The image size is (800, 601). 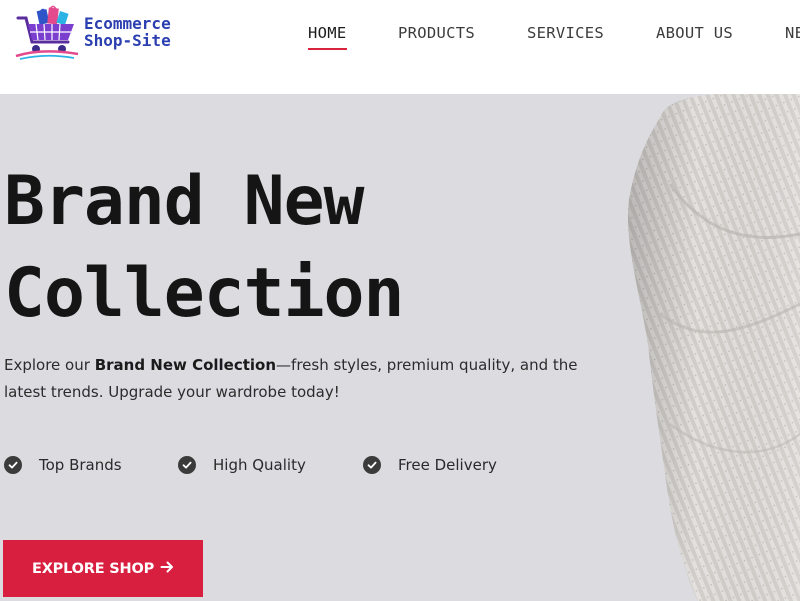 What do you see at coordinates (167, 568) in the screenshot?
I see `arrow-right-icon` at bounding box center [167, 568].